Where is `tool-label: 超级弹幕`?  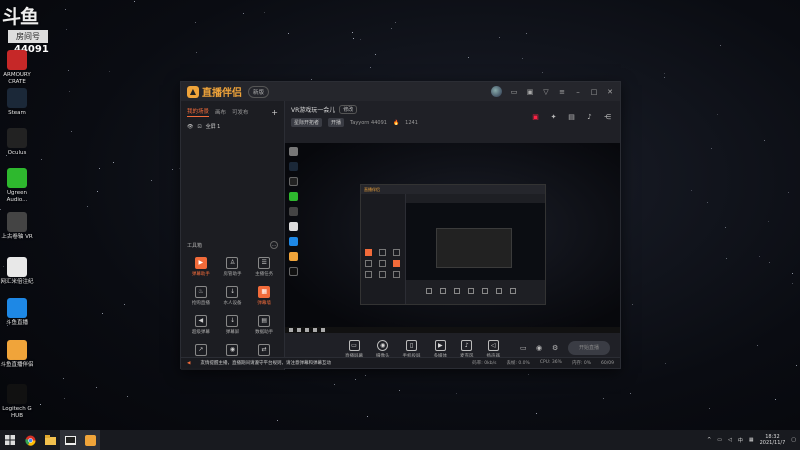 tool-label: 超级弹幕 is located at coordinates (200, 332).